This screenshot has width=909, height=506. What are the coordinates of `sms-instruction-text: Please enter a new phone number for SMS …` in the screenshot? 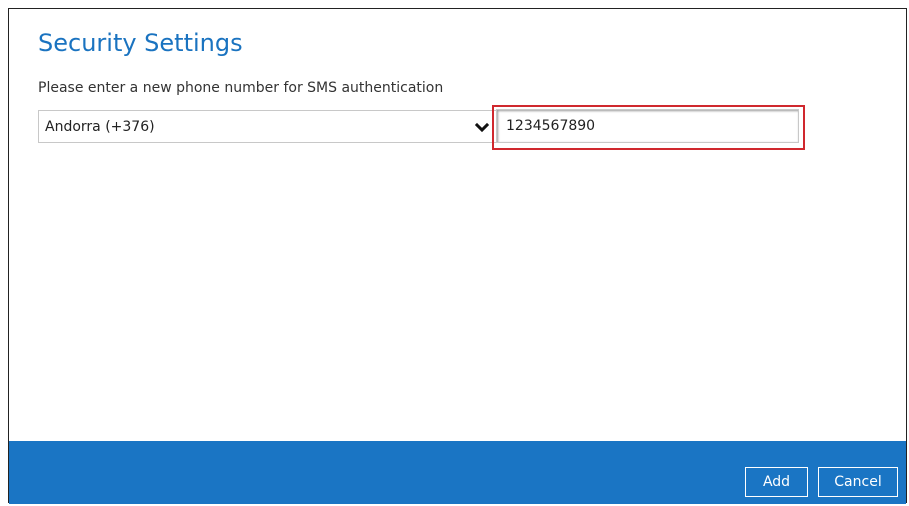 It's located at (241, 88).